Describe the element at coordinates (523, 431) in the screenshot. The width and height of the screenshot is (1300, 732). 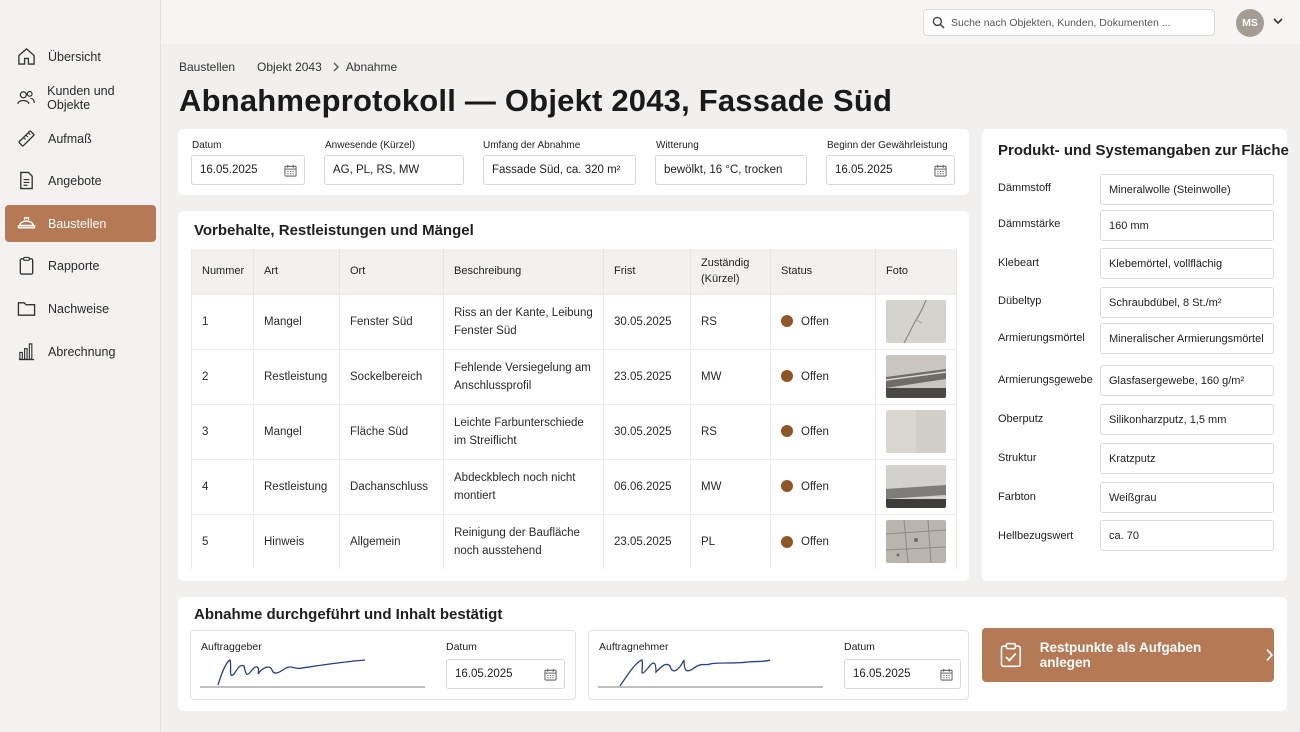
I see `cell-beschreibung: Leichte Farbunterschiede im Streiflicht` at that location.